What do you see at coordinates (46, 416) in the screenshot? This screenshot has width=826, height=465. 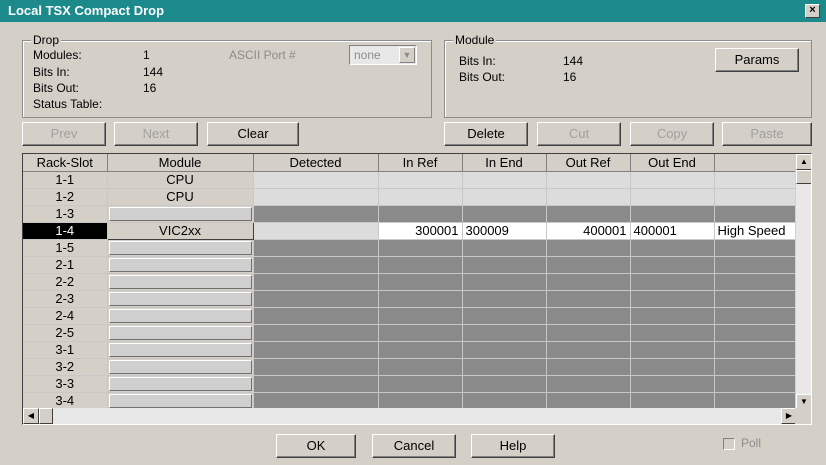 I see `hscroll-thumb` at bounding box center [46, 416].